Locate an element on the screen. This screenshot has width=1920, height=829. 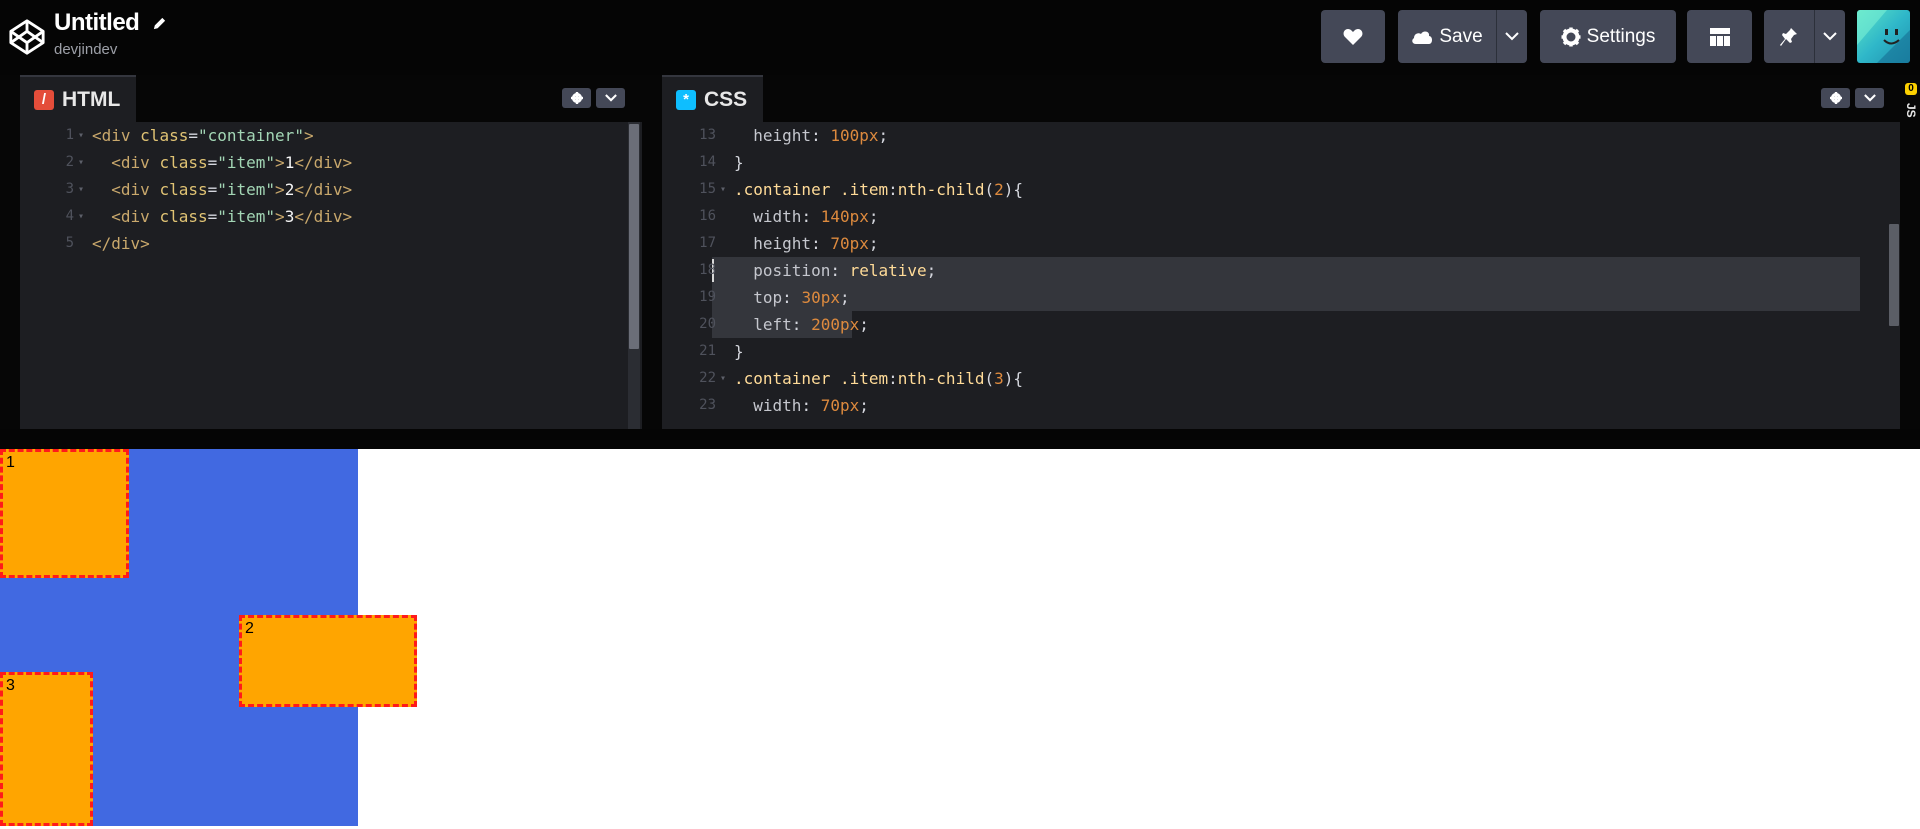
code-token: ){ is located at coordinates (1013, 189).